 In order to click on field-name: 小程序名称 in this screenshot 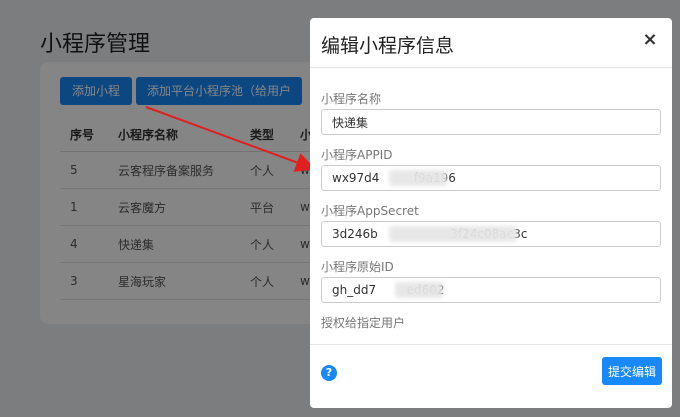, I will do `click(491, 112)`.